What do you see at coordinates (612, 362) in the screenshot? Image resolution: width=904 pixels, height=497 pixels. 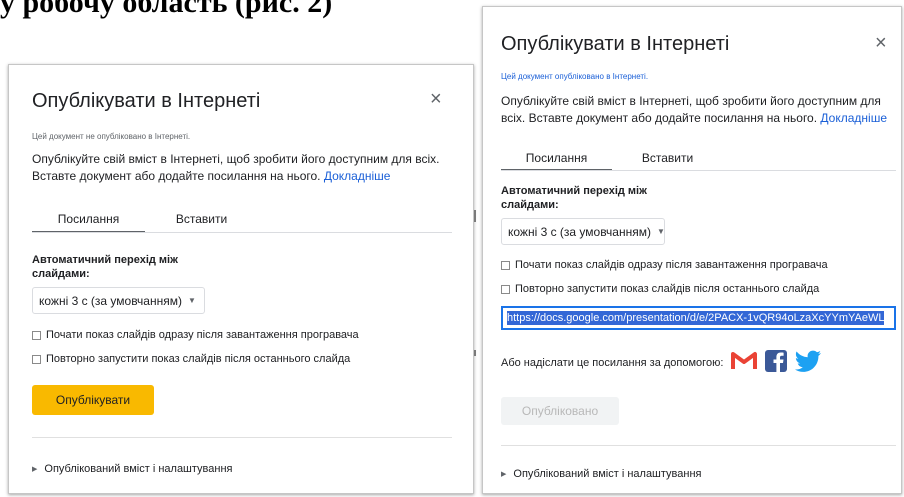 I see `share-label: Або надіслати це посилання за допомогою:` at bounding box center [612, 362].